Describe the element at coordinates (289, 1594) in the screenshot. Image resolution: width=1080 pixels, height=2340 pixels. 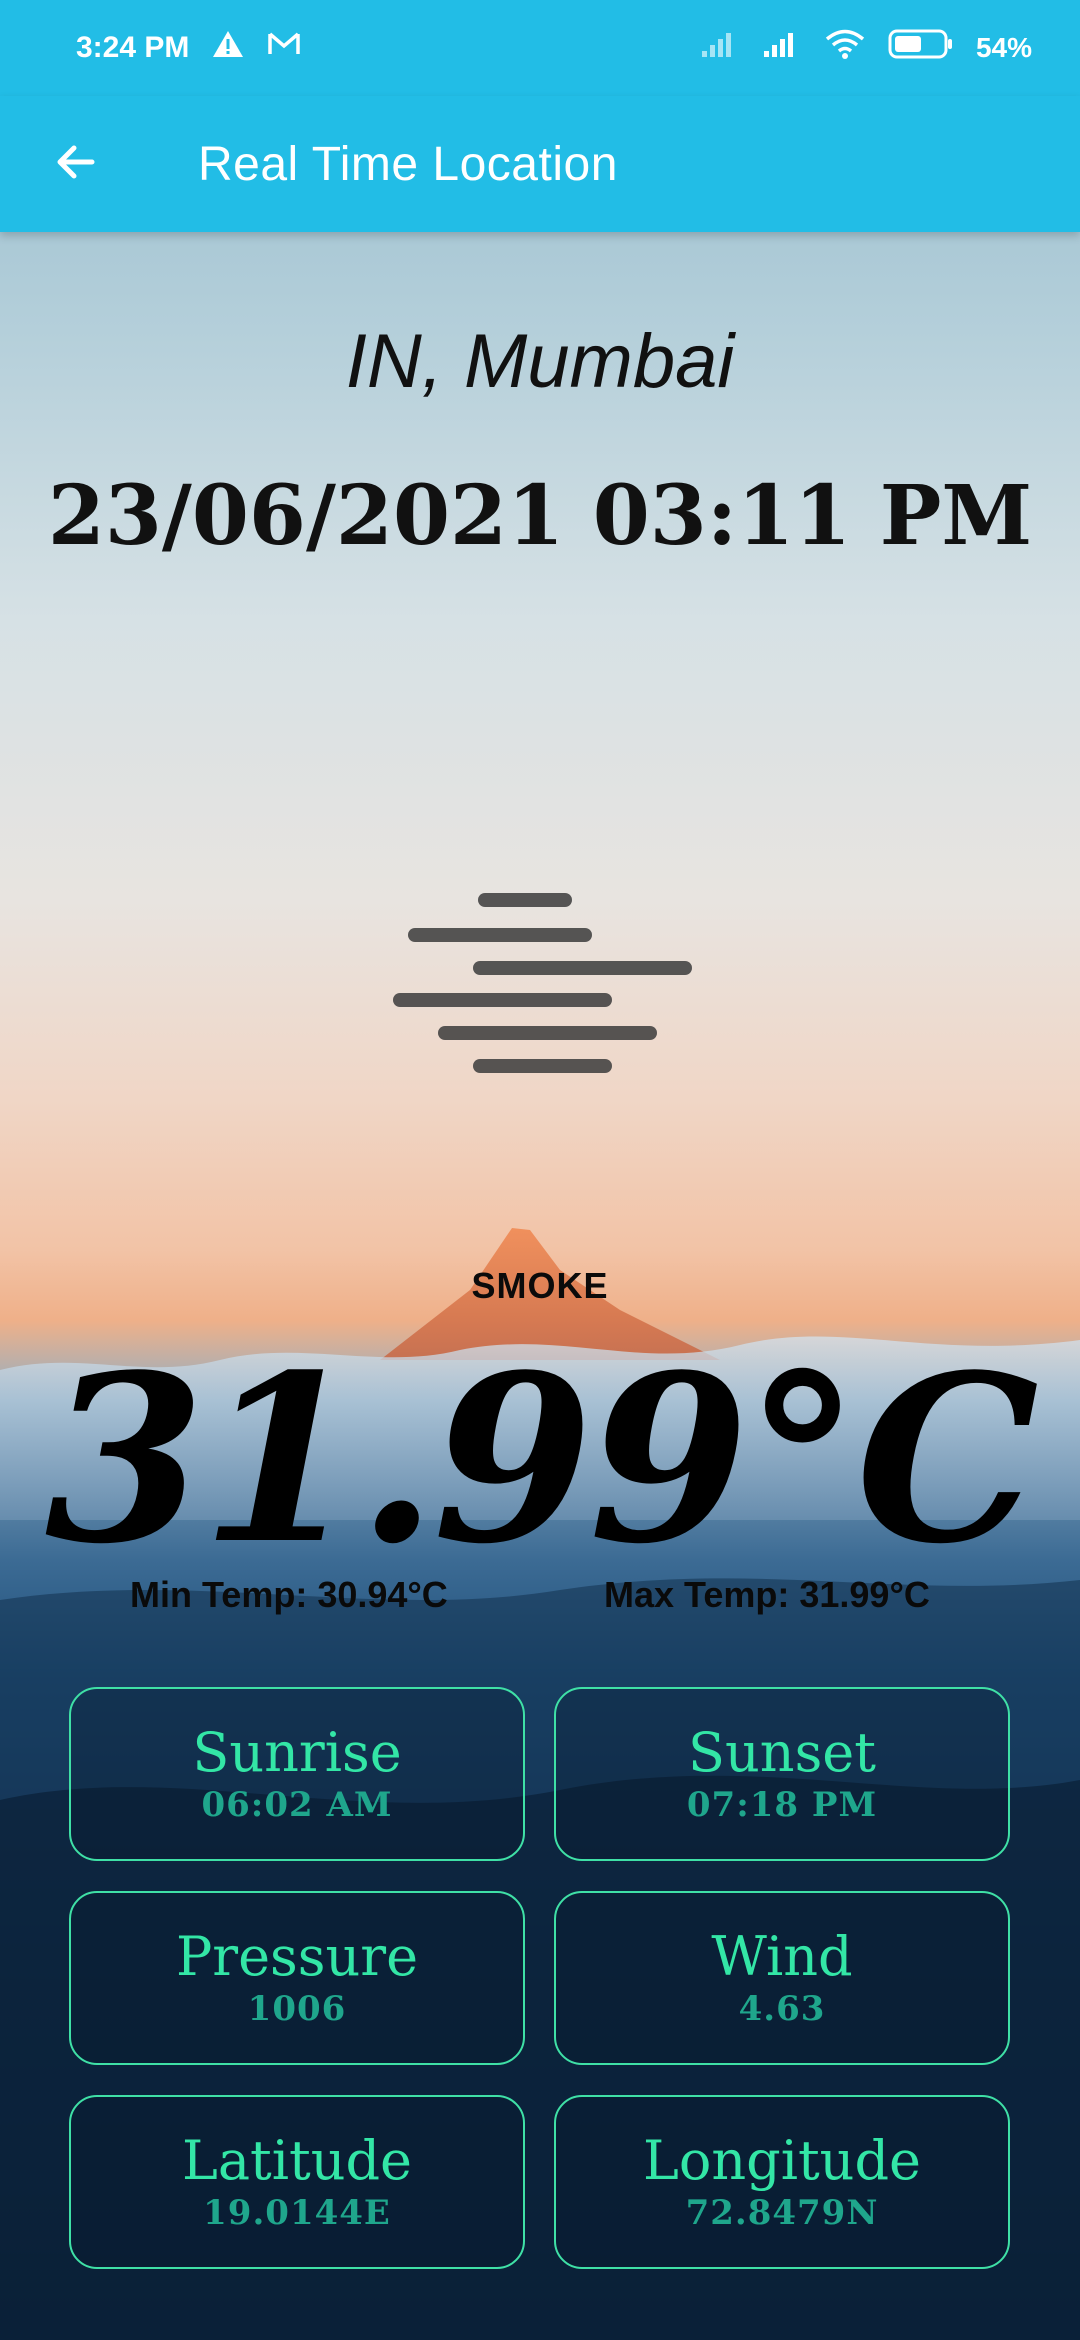
I see `min-temp-label: Min Temp: 30.94°C` at that location.